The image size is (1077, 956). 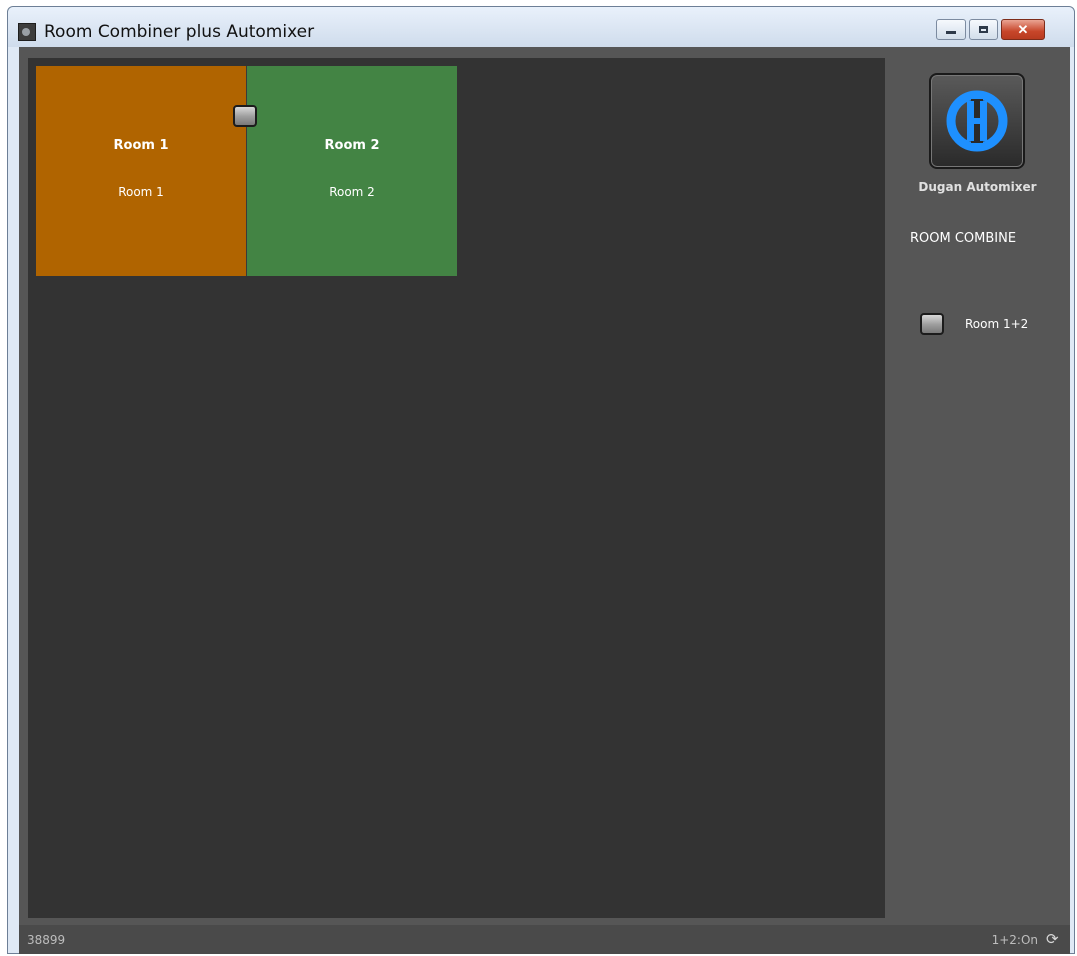 I want to click on room-2-tile: Room 2 Room 2, so click(x=352, y=171).